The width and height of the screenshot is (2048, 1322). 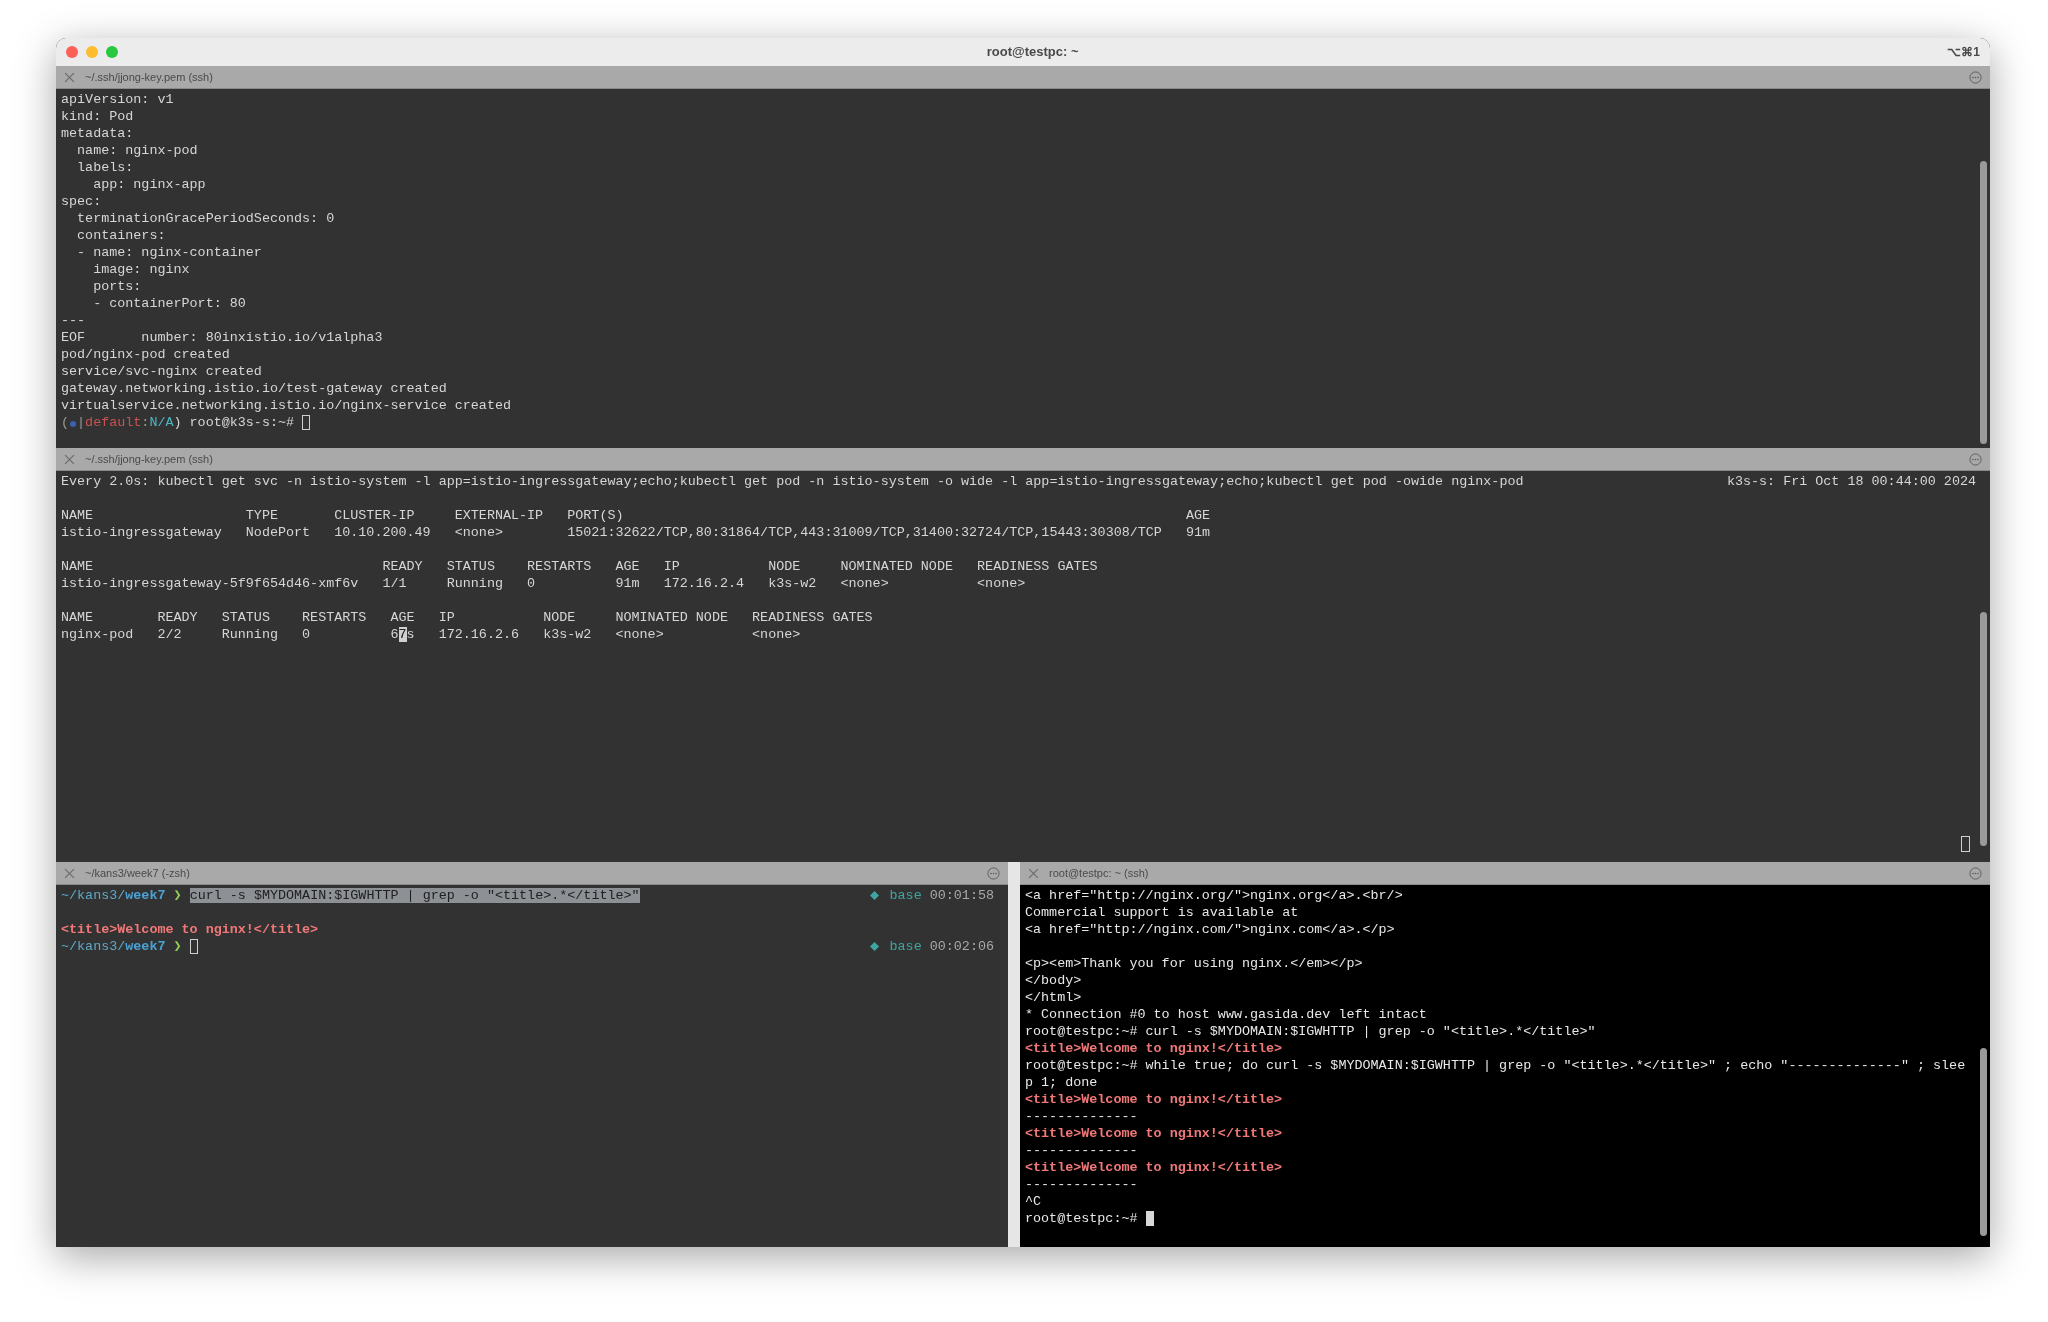 What do you see at coordinates (286, 405) in the screenshot?
I see `terminal-line: virtualservice.networking.istio.io/nginx-service created` at bounding box center [286, 405].